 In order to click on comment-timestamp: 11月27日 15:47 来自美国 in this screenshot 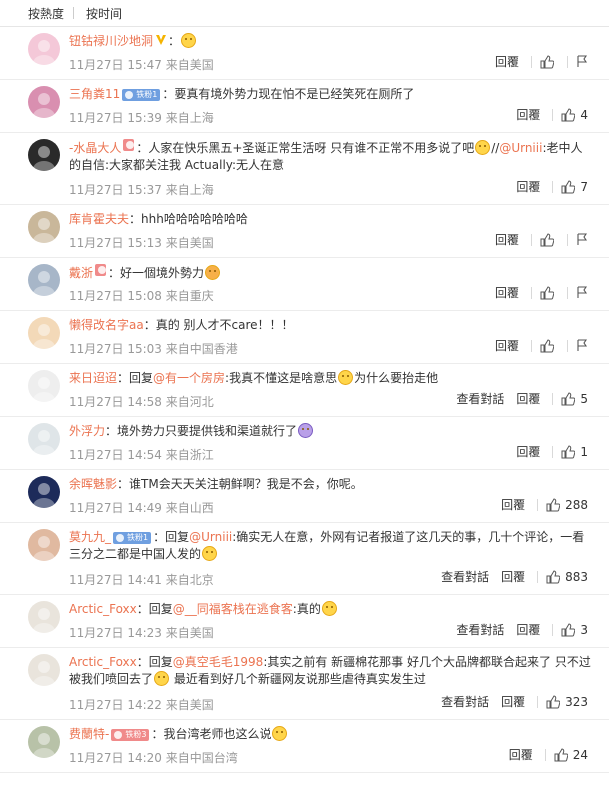, I will do `click(141, 65)`.